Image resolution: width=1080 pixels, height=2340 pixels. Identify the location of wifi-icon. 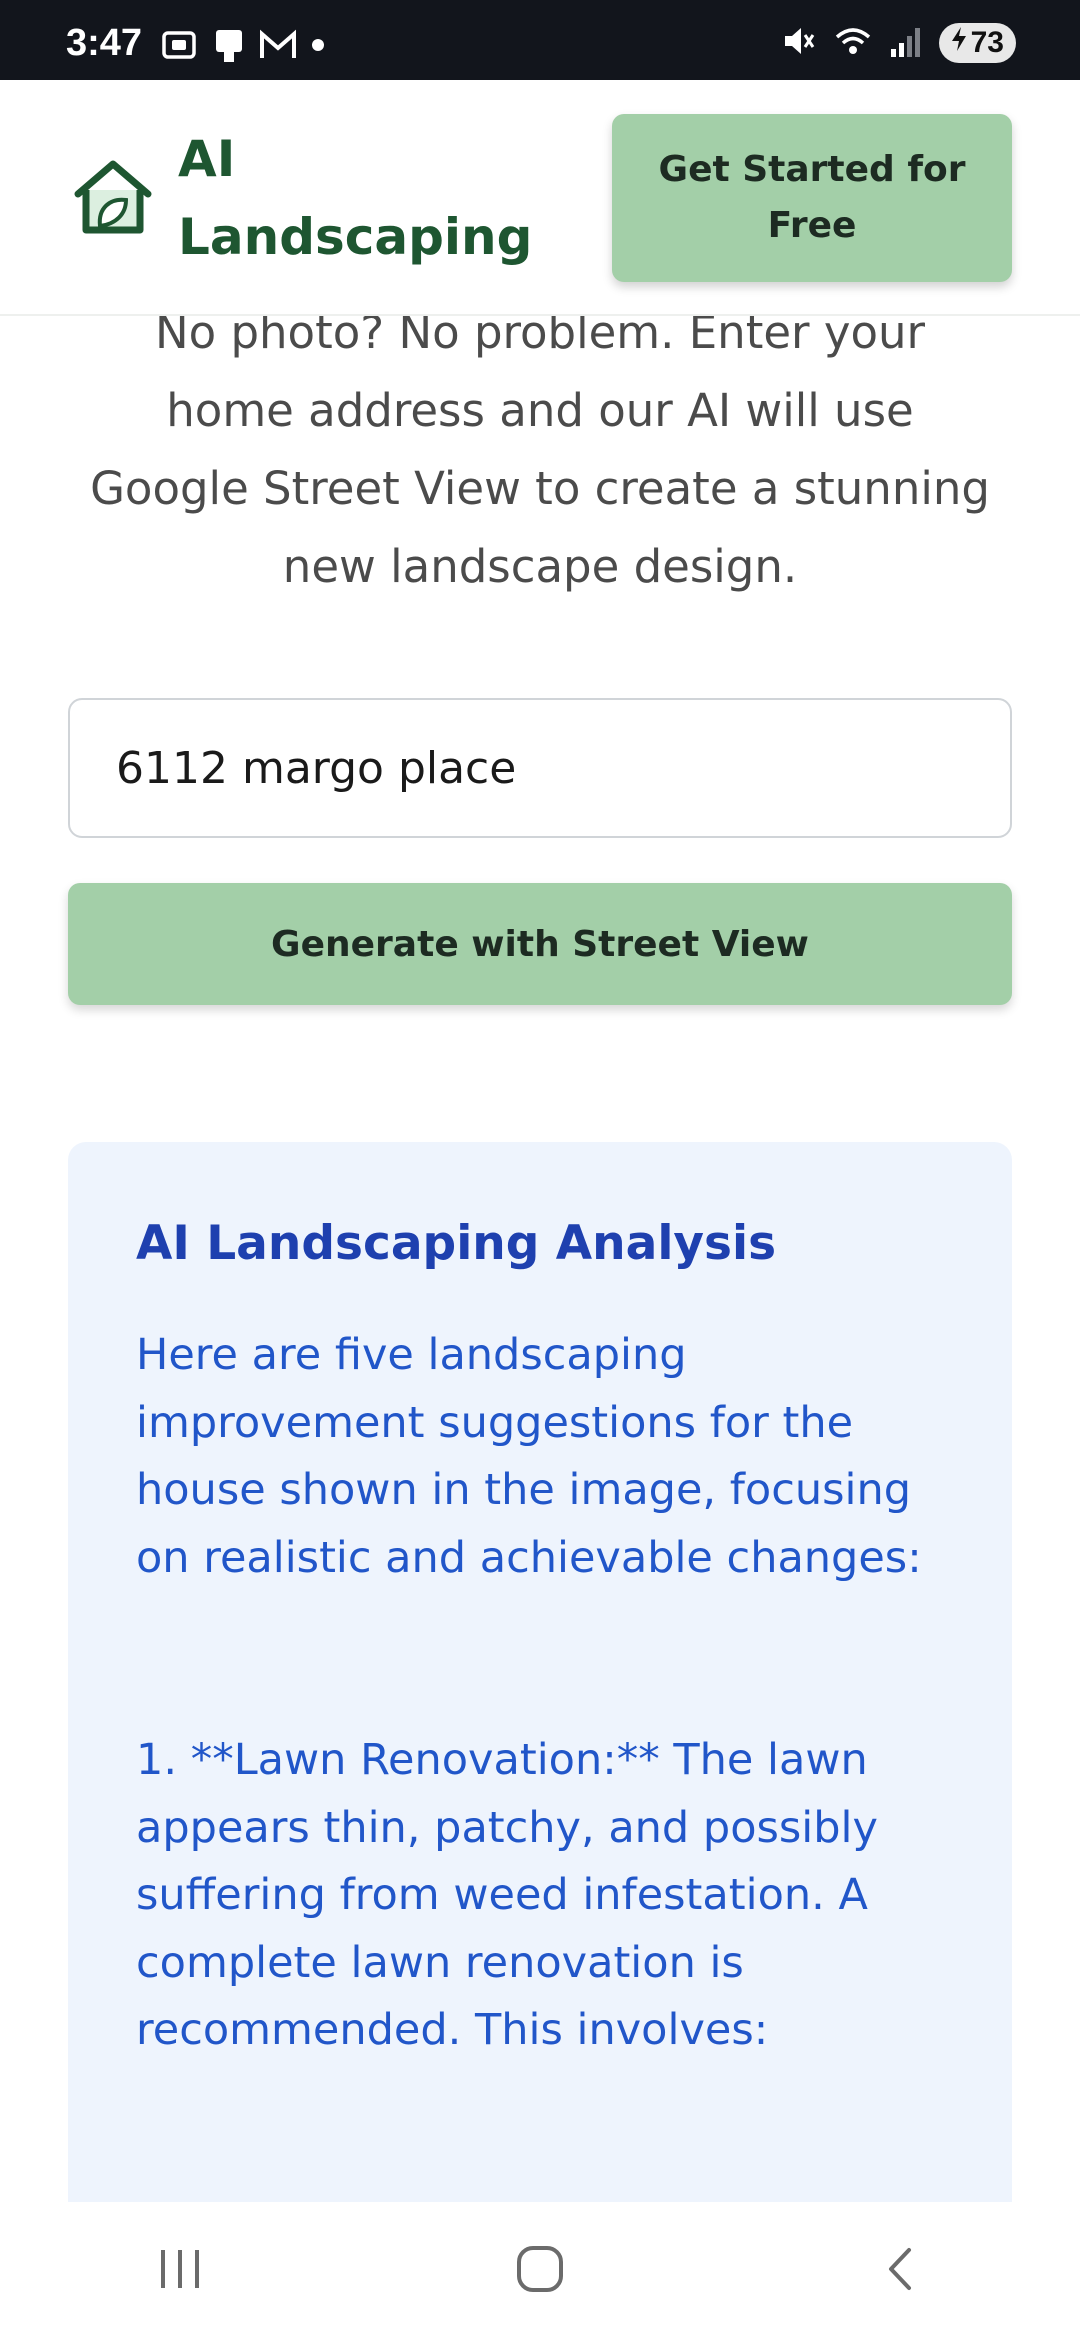
(853, 43).